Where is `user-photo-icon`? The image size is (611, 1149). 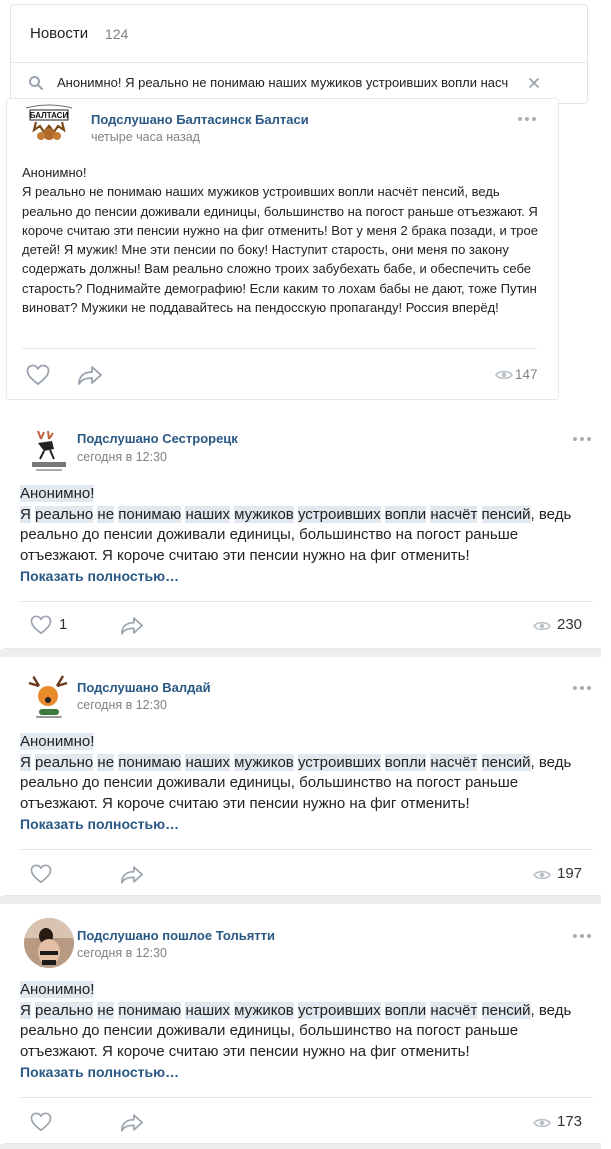 user-photo-icon is located at coordinates (49, 943).